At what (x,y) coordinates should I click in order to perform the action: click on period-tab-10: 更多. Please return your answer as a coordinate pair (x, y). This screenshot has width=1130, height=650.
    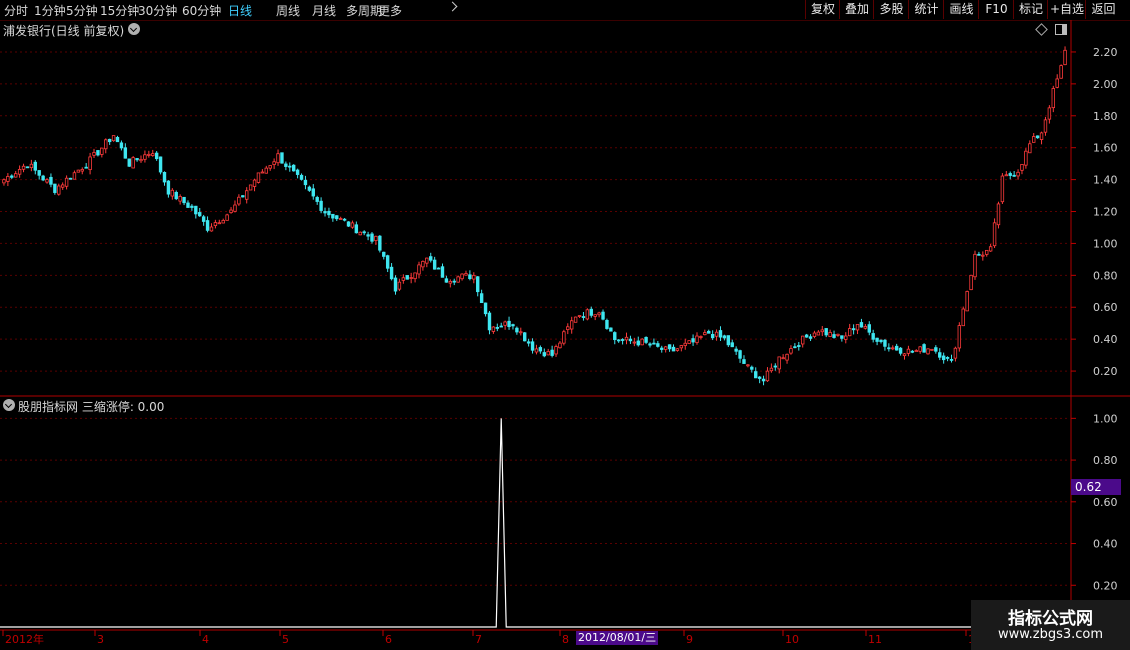
    Looking at the image, I should click on (390, 10).